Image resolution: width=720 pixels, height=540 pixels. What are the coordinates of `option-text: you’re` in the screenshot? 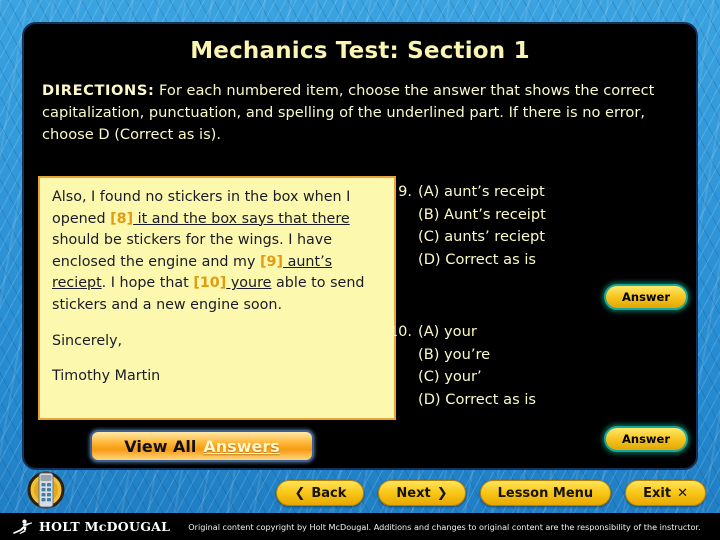 It's located at (467, 354).